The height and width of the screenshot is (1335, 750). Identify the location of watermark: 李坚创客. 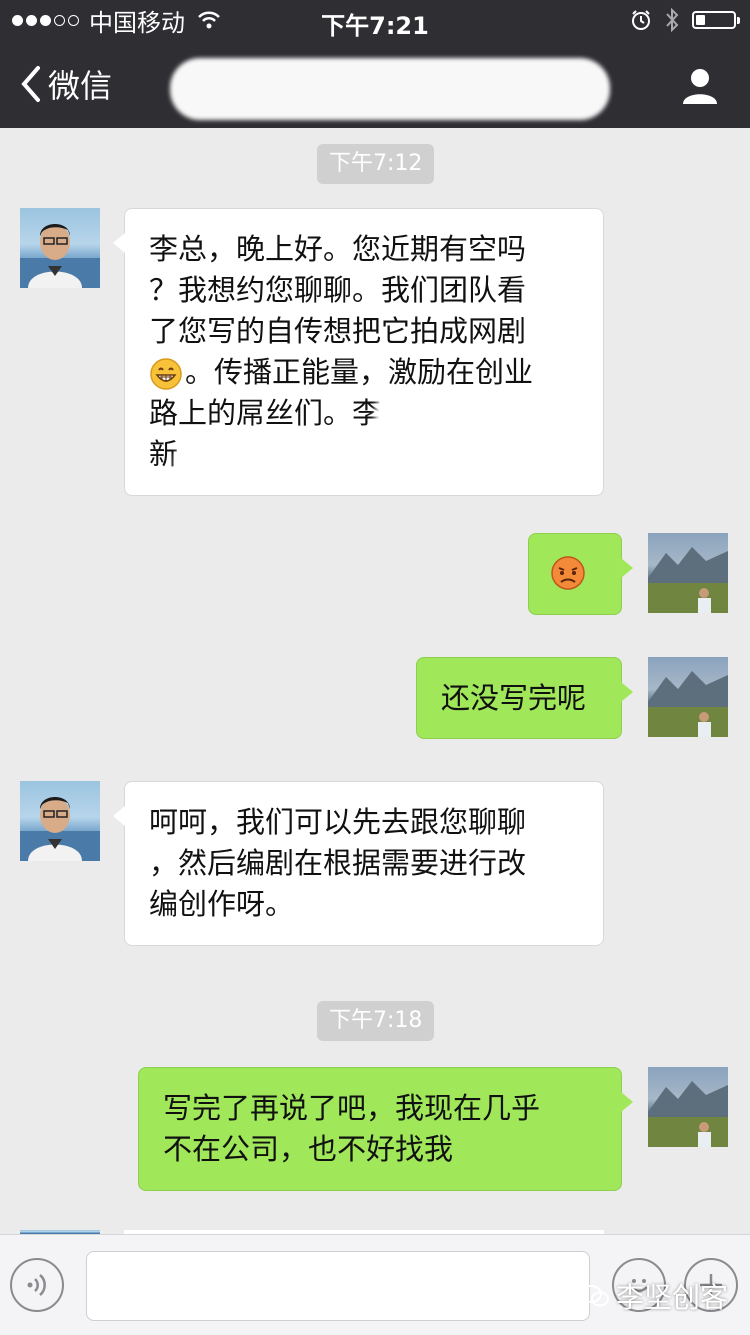
(653, 1296).